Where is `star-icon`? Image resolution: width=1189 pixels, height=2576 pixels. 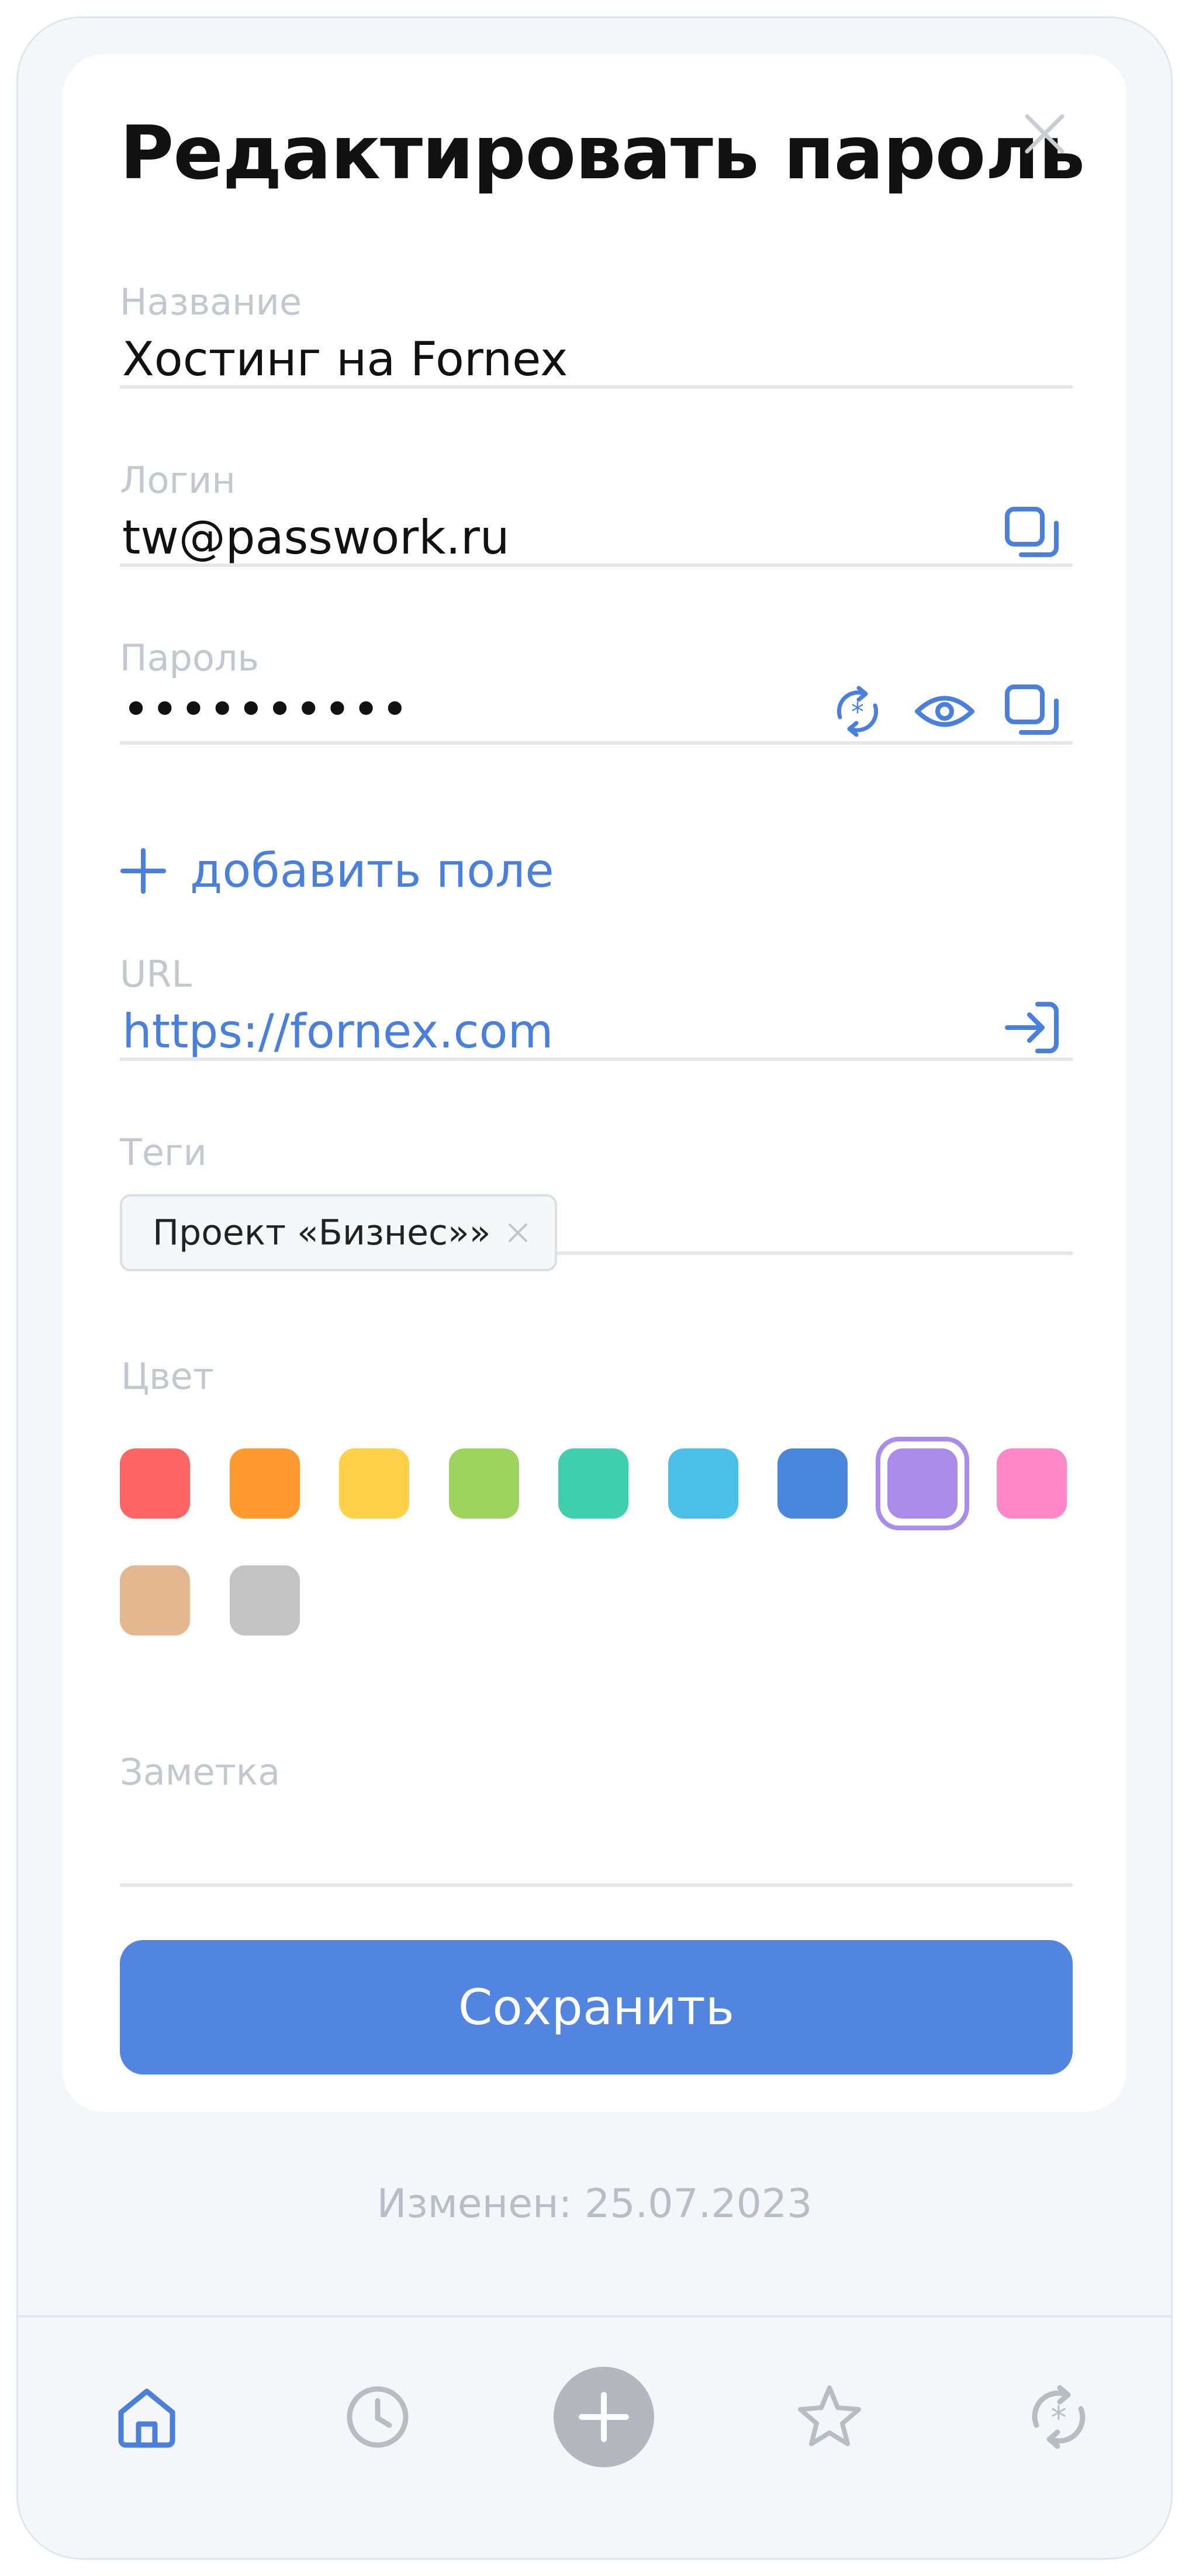 star-icon is located at coordinates (829, 2415).